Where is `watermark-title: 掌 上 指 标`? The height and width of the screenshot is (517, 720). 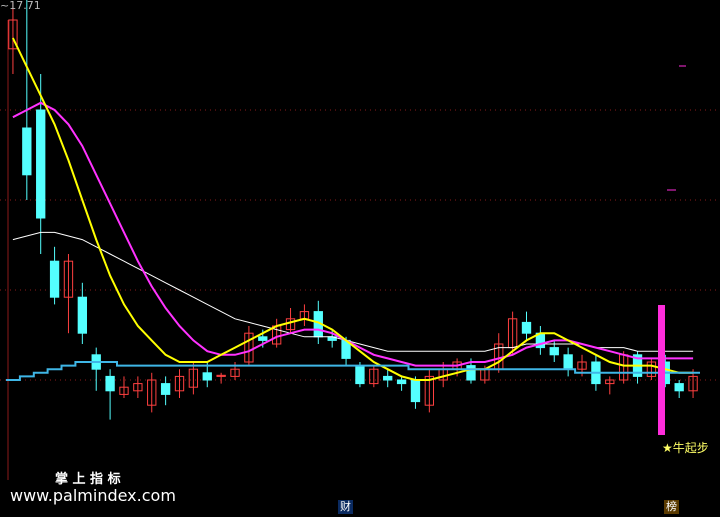
watermark-title: 掌 上 指 标 is located at coordinates (88, 479).